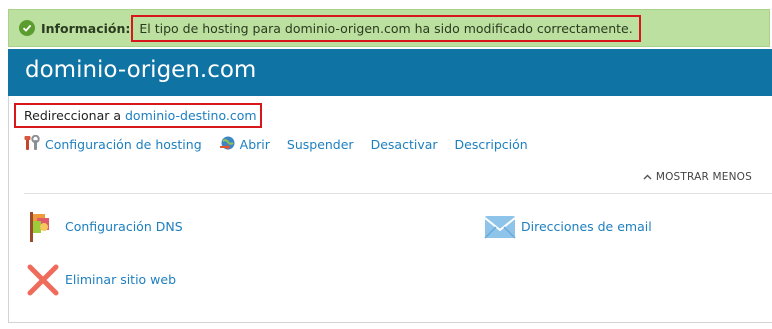  Describe the element at coordinates (141, 70) in the screenshot. I see `domain-title: dominio-origen.com` at that location.